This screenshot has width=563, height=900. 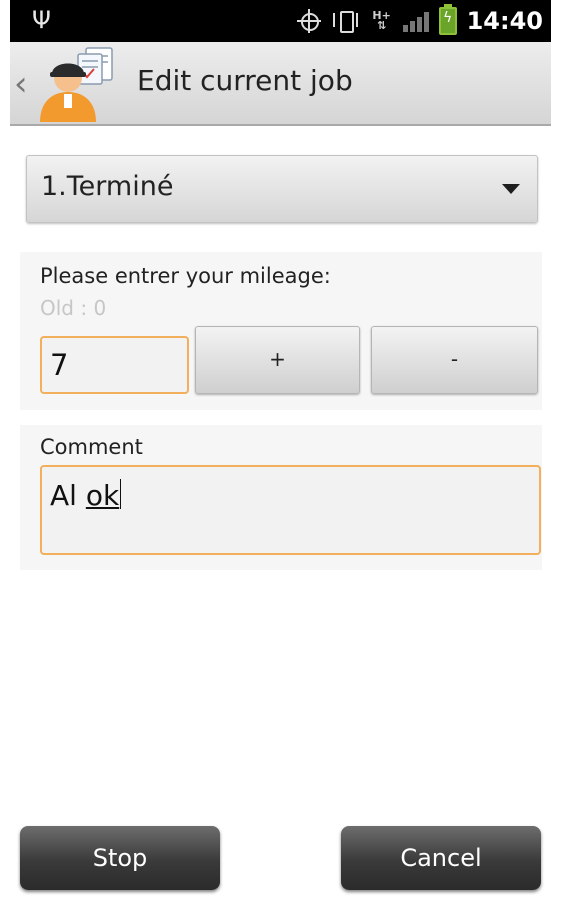 I want to click on action-bar: ‹ Edit current job, so click(x=280, y=84).